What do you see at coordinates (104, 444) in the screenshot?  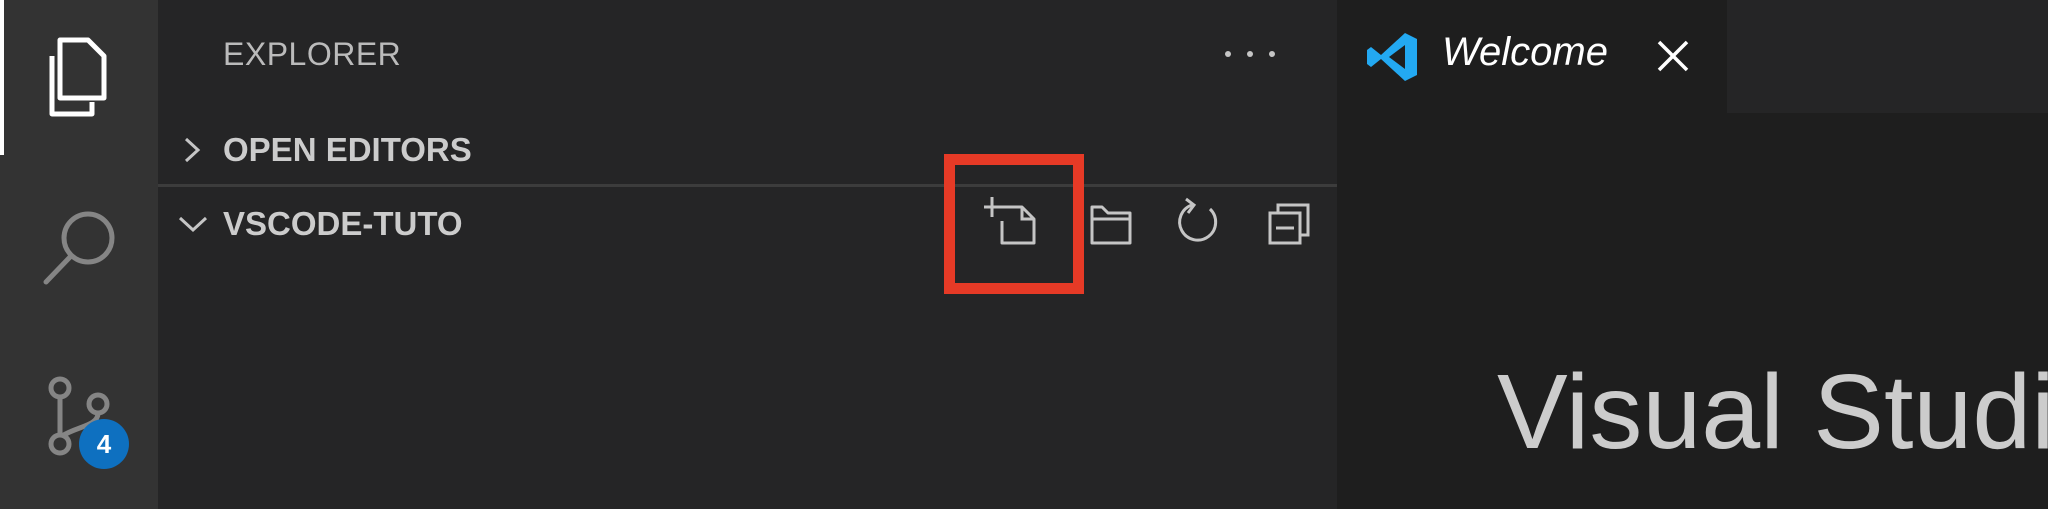 I see `source-control-badge: 4` at bounding box center [104, 444].